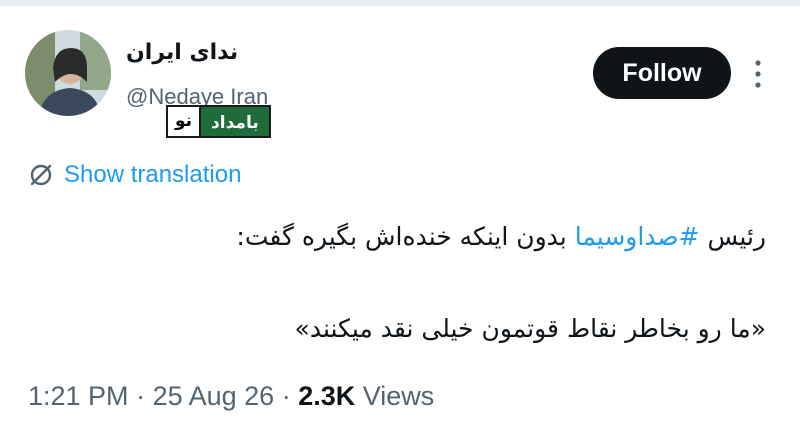 This screenshot has height=422, width=800. I want to click on watermark-left: نو, so click(184, 121).